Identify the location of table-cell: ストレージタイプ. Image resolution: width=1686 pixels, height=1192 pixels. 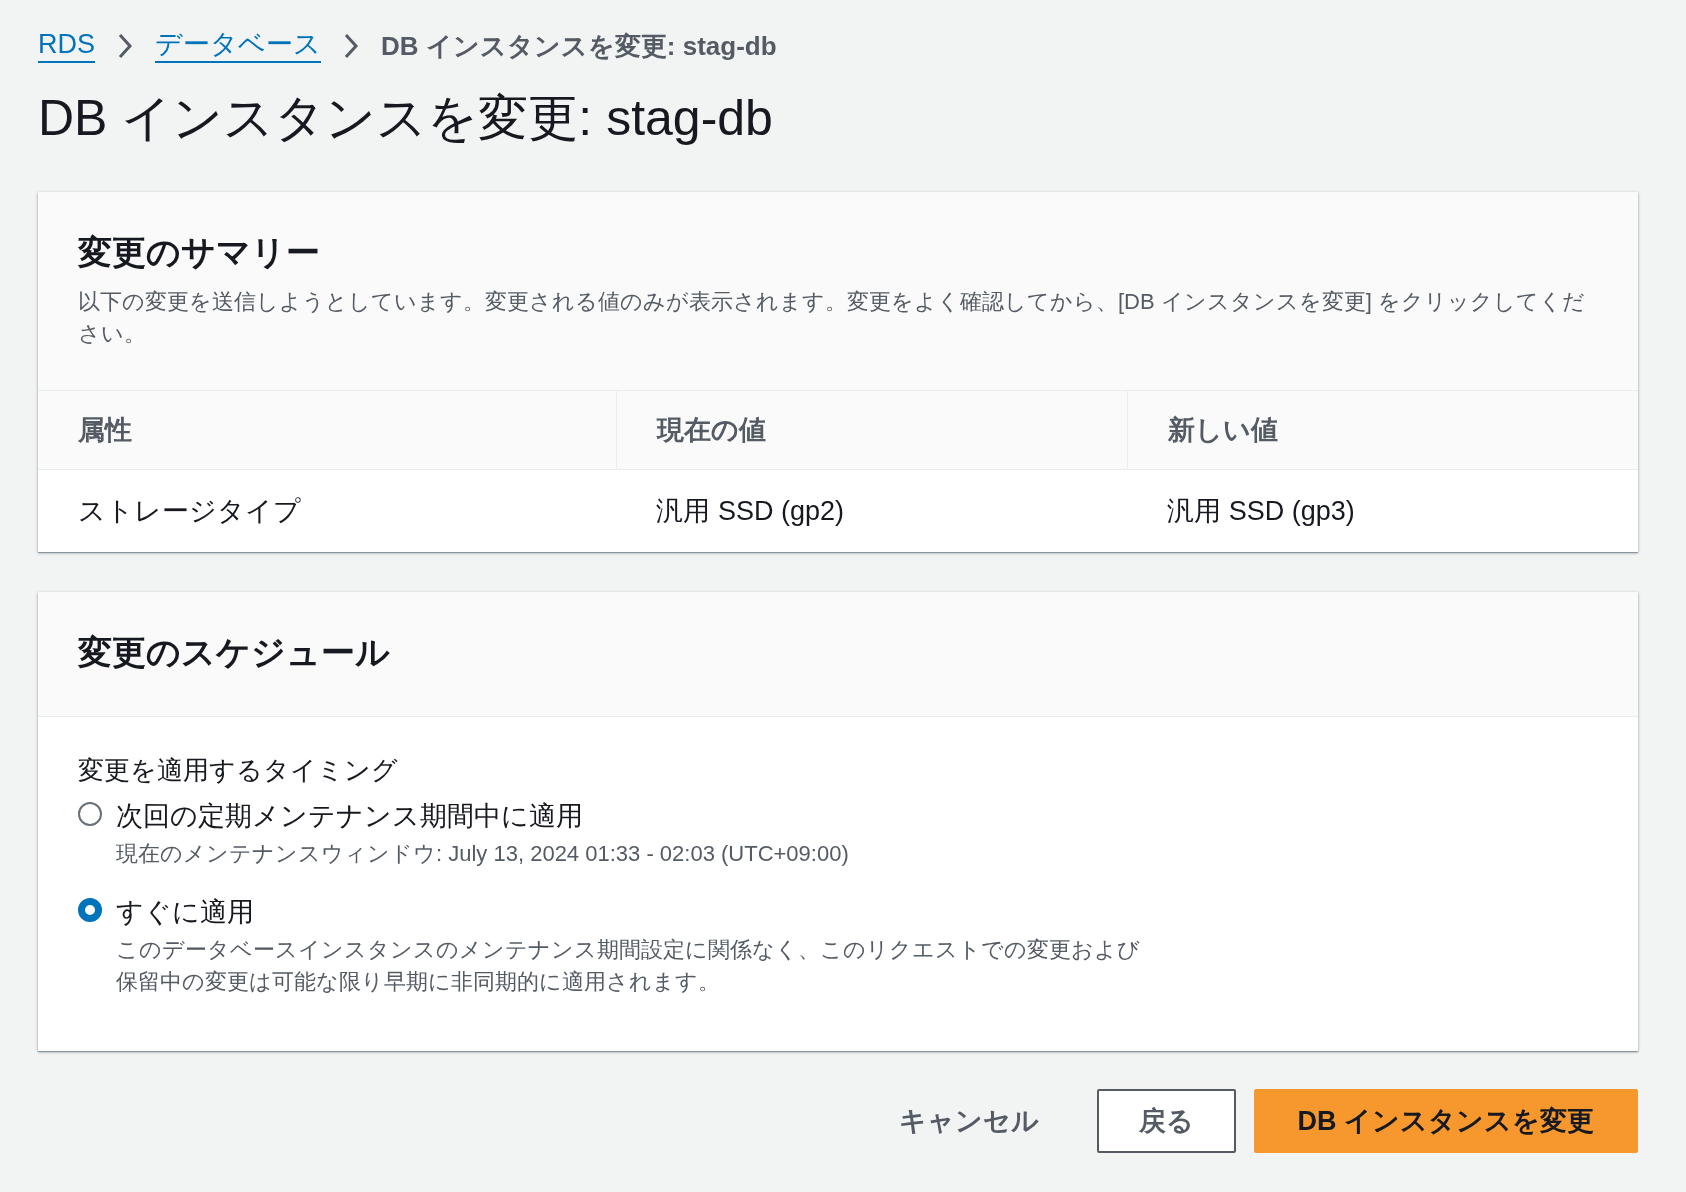
(327, 510).